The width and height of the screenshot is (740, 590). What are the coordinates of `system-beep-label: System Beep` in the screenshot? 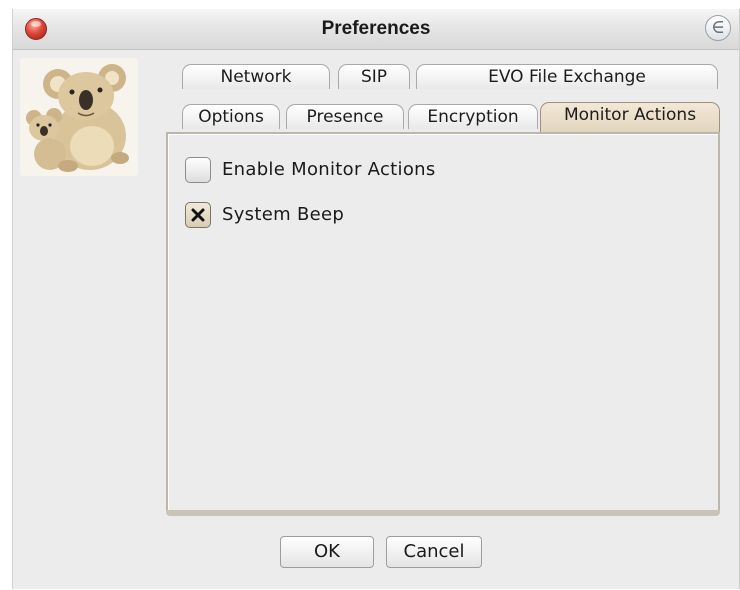 It's located at (283, 214).